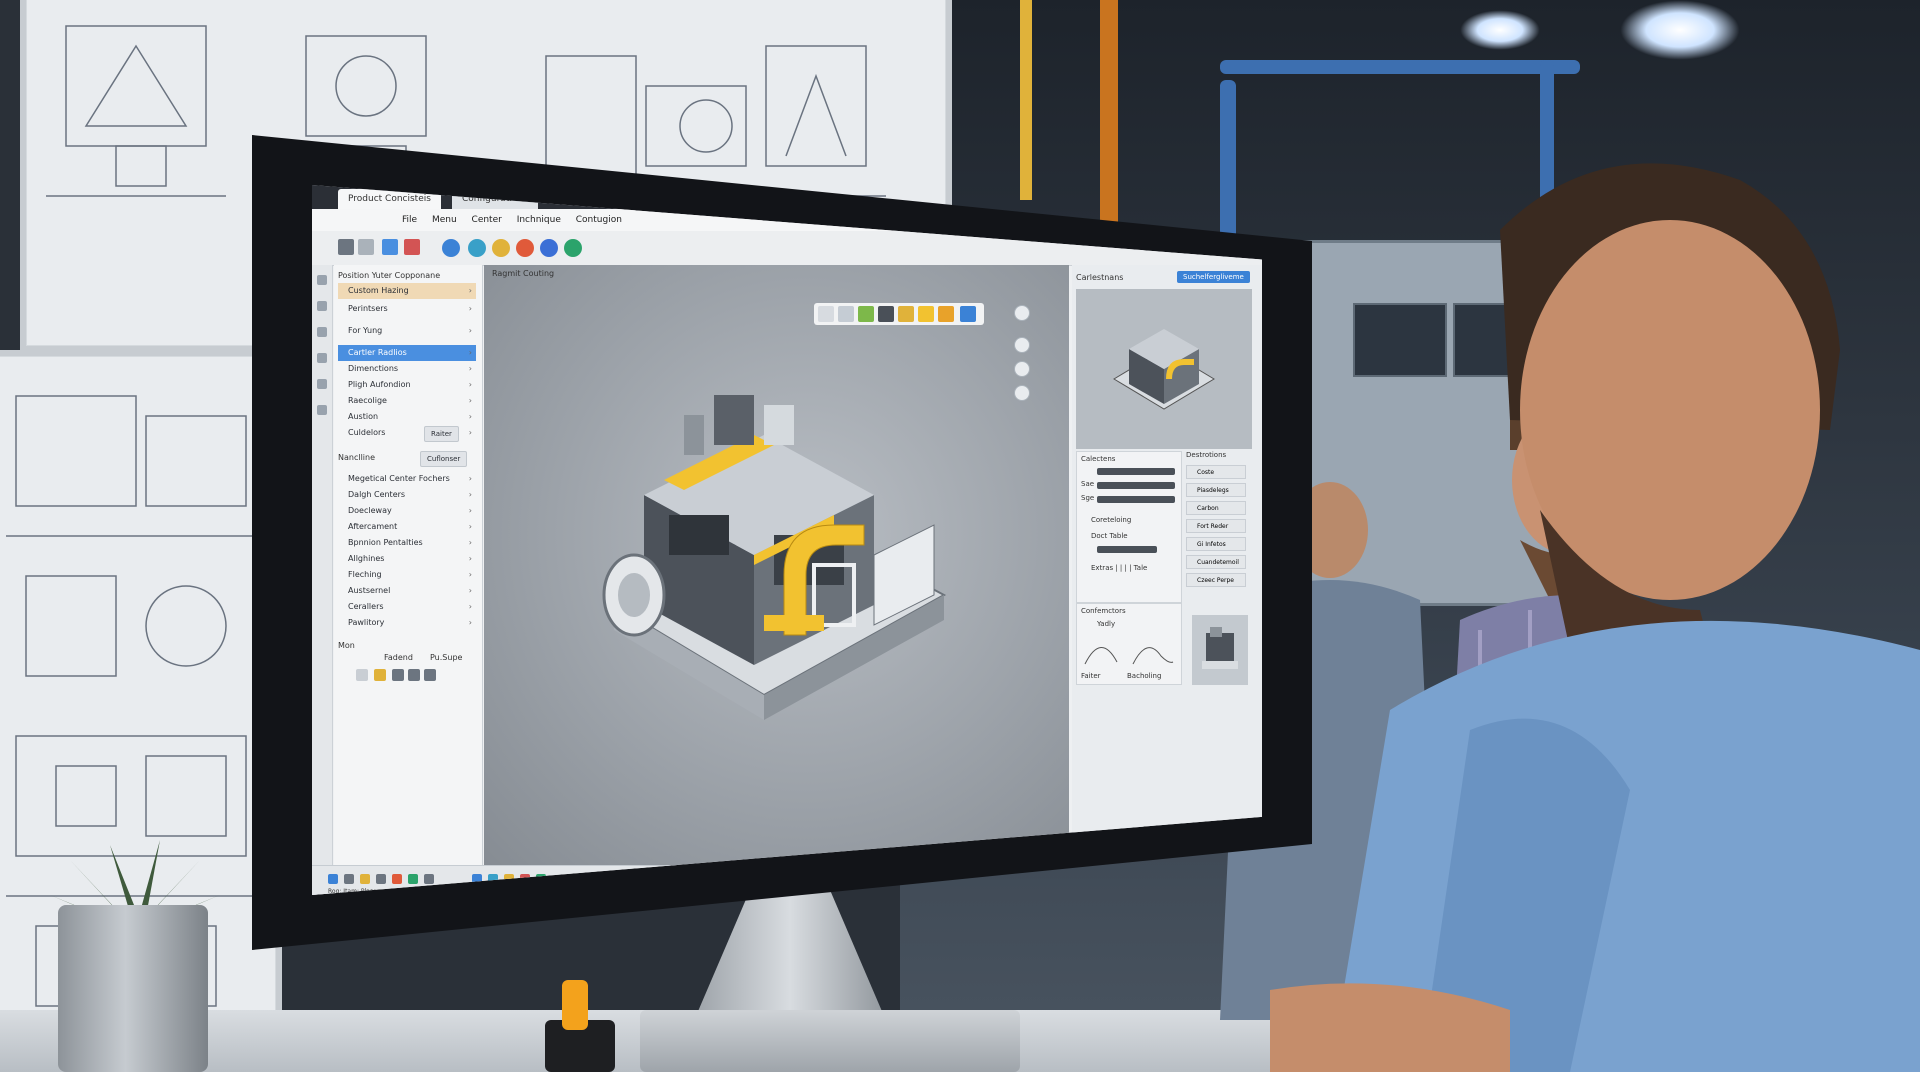 This screenshot has height=1072, width=1920. I want to click on viewport-label: Ragmit Couting, so click(523, 273).